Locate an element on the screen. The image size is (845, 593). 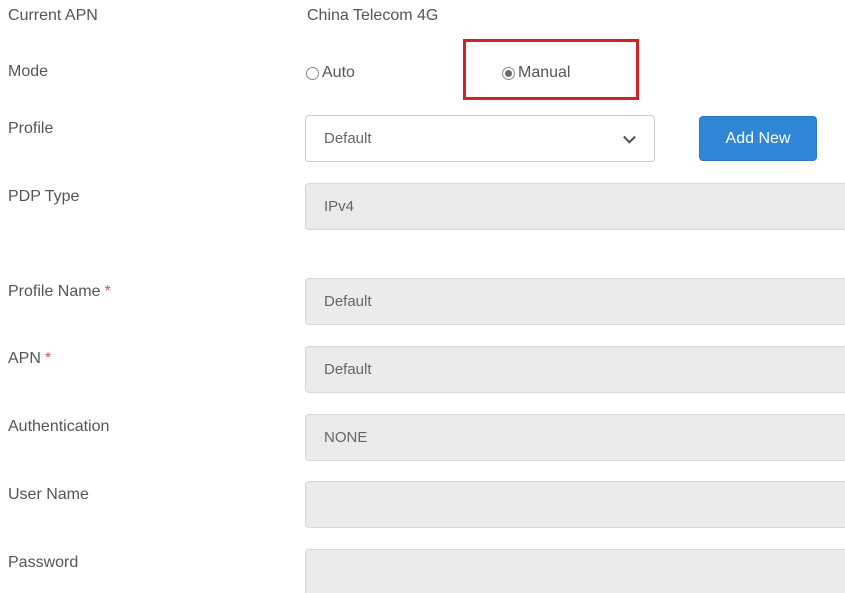
authentication-select-value: NONE is located at coordinates (346, 437).